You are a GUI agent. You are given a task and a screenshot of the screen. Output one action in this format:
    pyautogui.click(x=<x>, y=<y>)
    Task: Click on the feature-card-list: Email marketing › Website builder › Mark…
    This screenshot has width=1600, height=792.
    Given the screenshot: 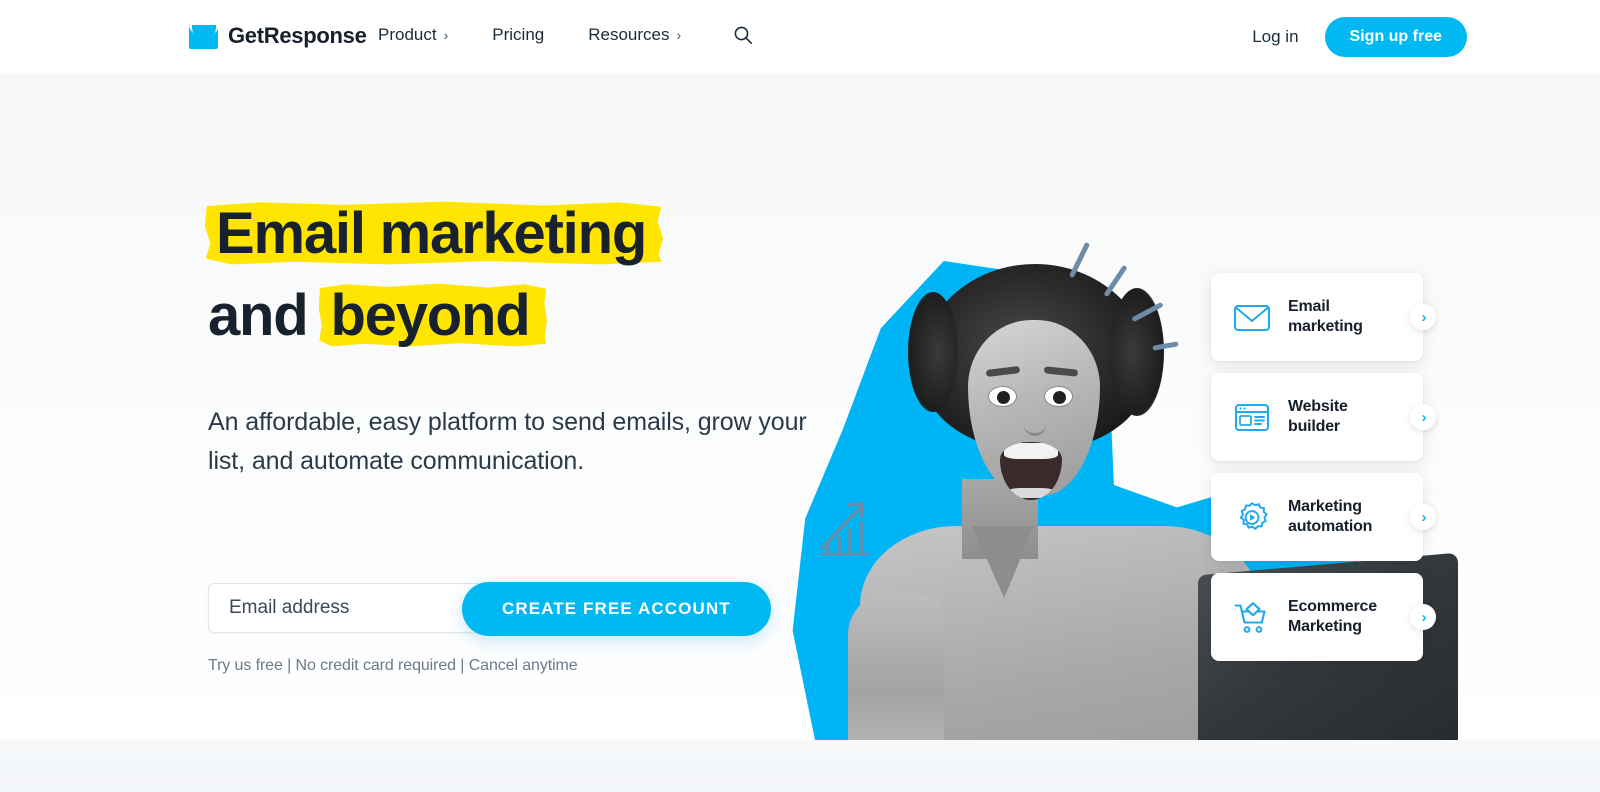 What is the action you would take?
    pyautogui.click(x=1323, y=473)
    